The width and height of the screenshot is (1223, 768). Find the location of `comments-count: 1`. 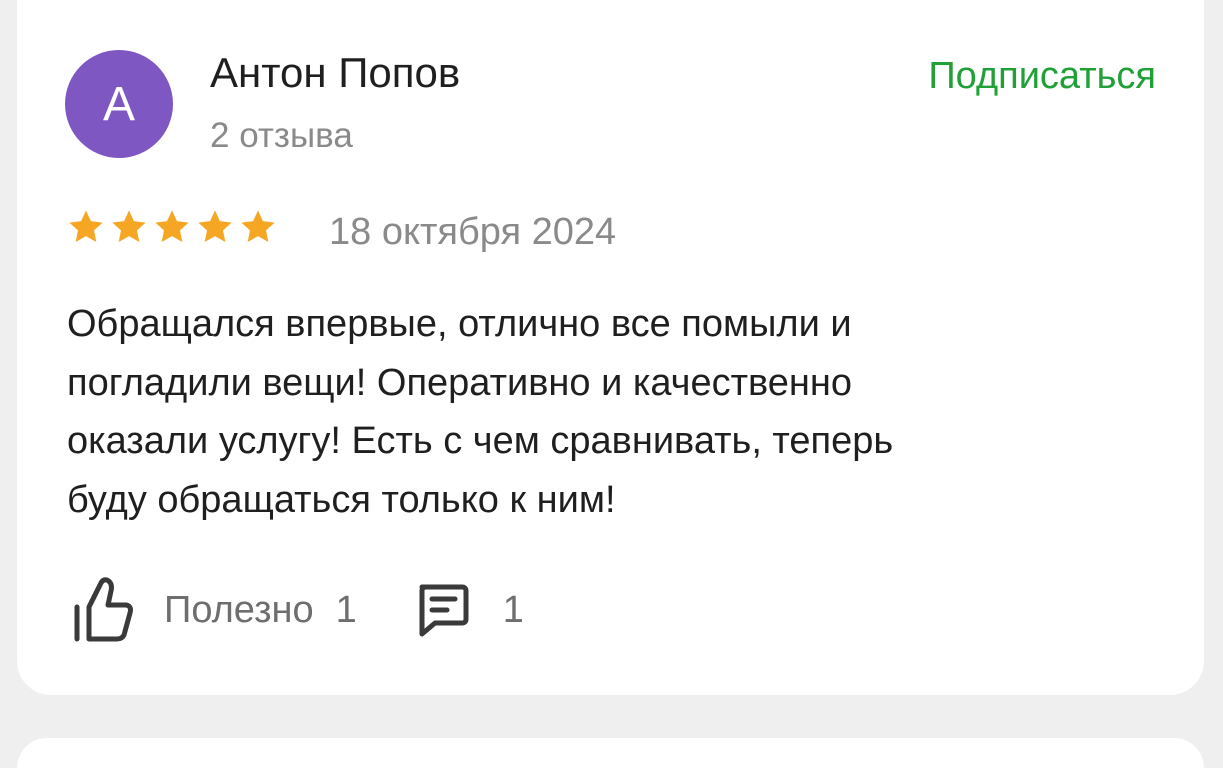

comments-count: 1 is located at coordinates (513, 609).